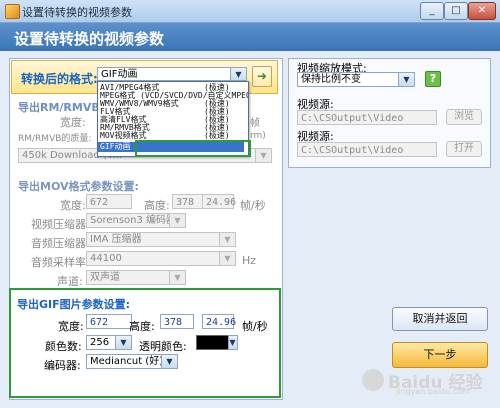 This screenshot has height=408, width=500. I want to click on scale-mode-select: 保持比例不变 ▼, so click(356, 79).